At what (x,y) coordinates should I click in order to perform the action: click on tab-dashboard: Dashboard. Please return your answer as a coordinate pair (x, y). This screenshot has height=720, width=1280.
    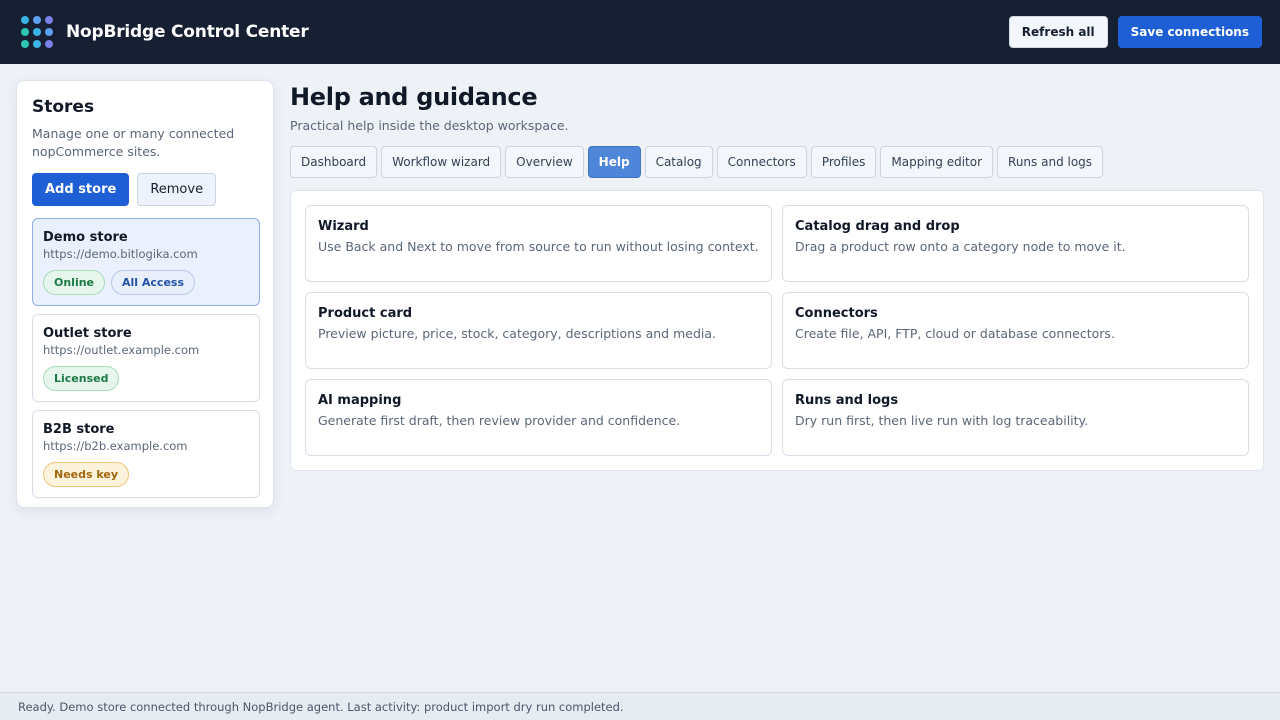
    Looking at the image, I should click on (334, 162).